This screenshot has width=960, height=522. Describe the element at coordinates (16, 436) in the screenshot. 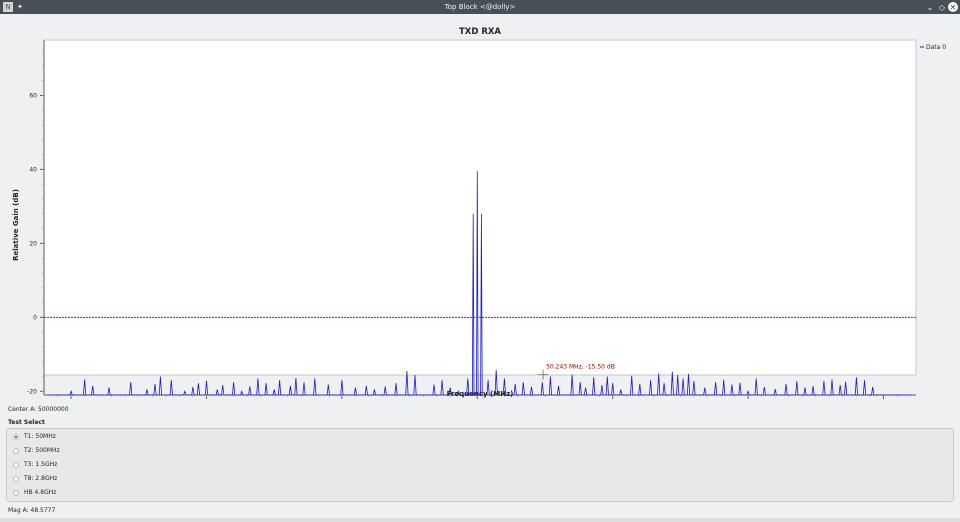

I see `radio-button-checked` at that location.